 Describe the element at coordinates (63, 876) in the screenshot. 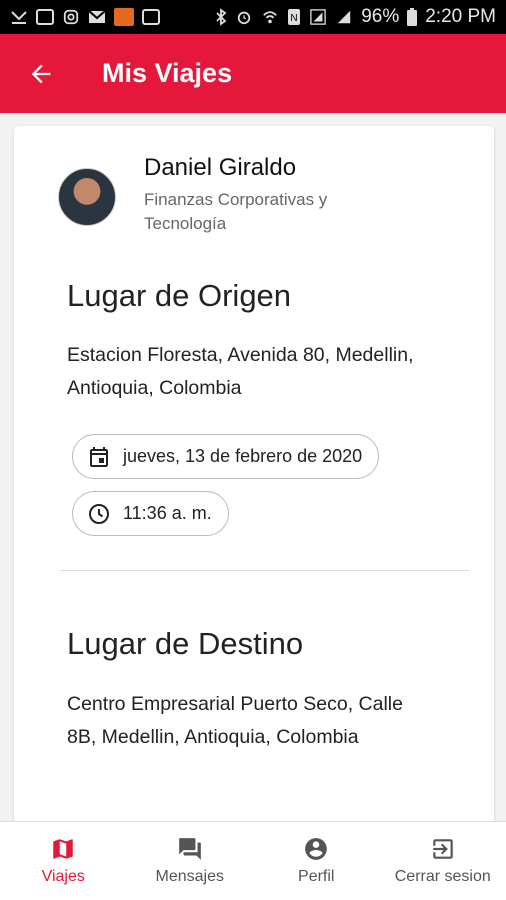

I see `nav-label-viajes: Viajes` at that location.